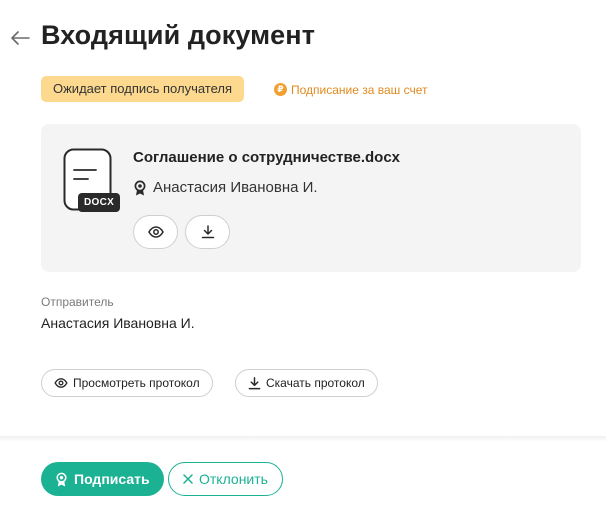 The image size is (606, 516). I want to click on ruble-coin-icon: ₽, so click(280, 89).